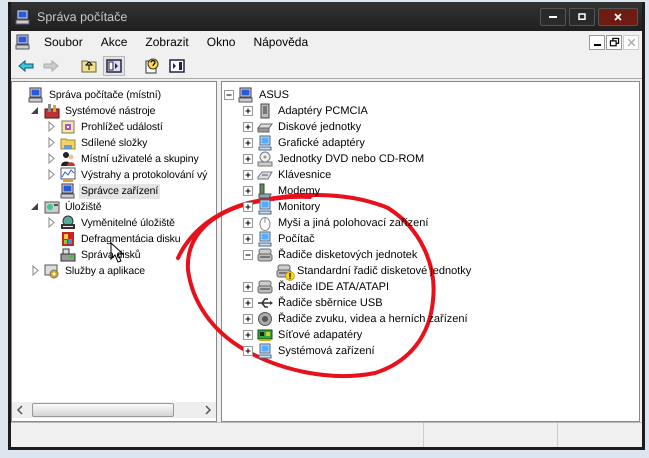 This screenshot has width=649, height=458. What do you see at coordinates (221, 42) in the screenshot?
I see `menu-item: Okno` at bounding box center [221, 42].